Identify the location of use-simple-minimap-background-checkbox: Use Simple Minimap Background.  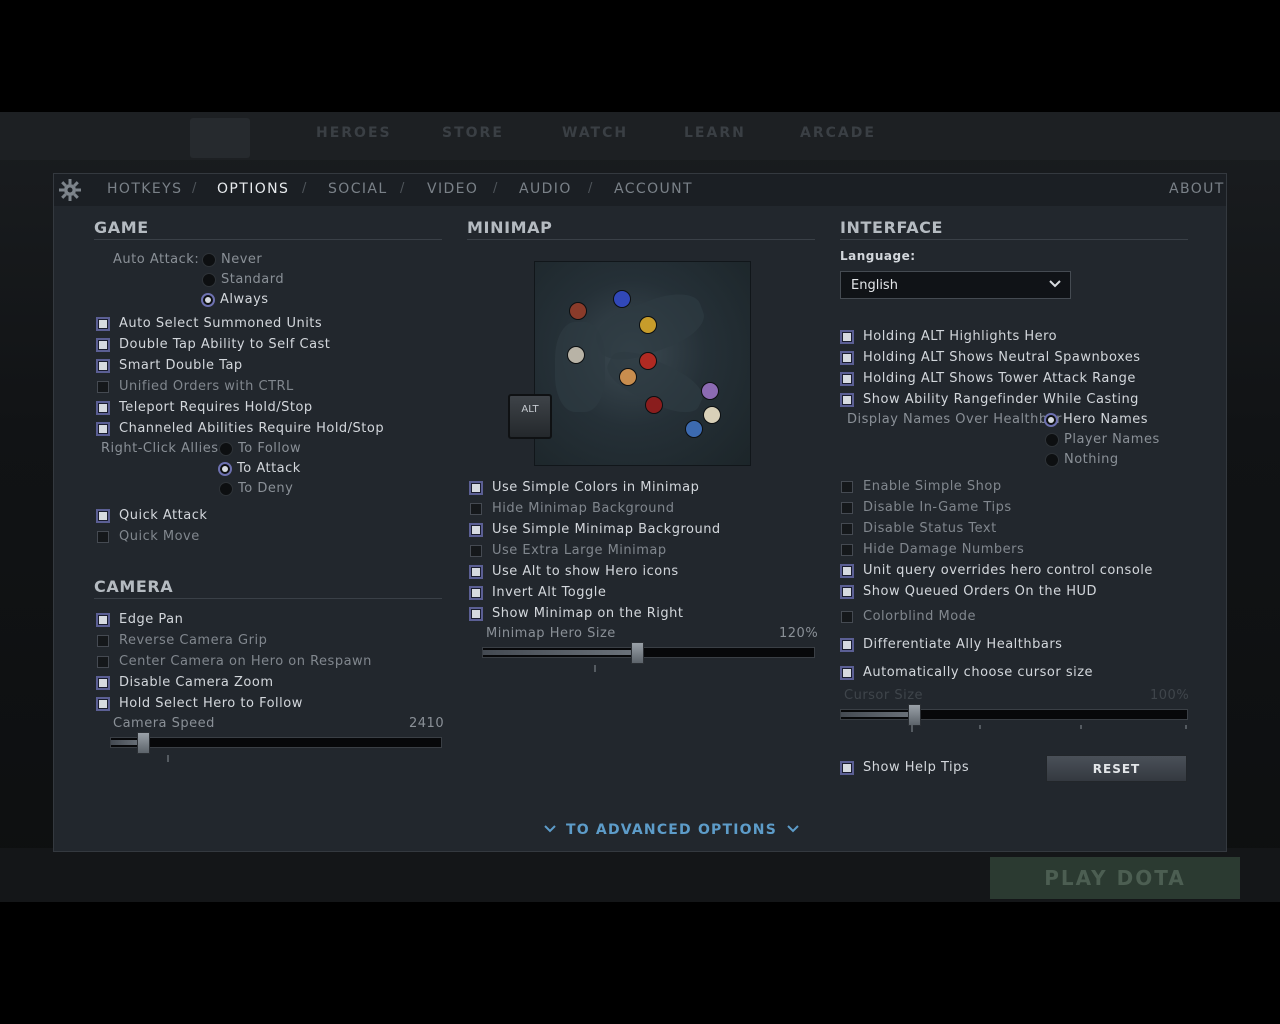
(595, 529).